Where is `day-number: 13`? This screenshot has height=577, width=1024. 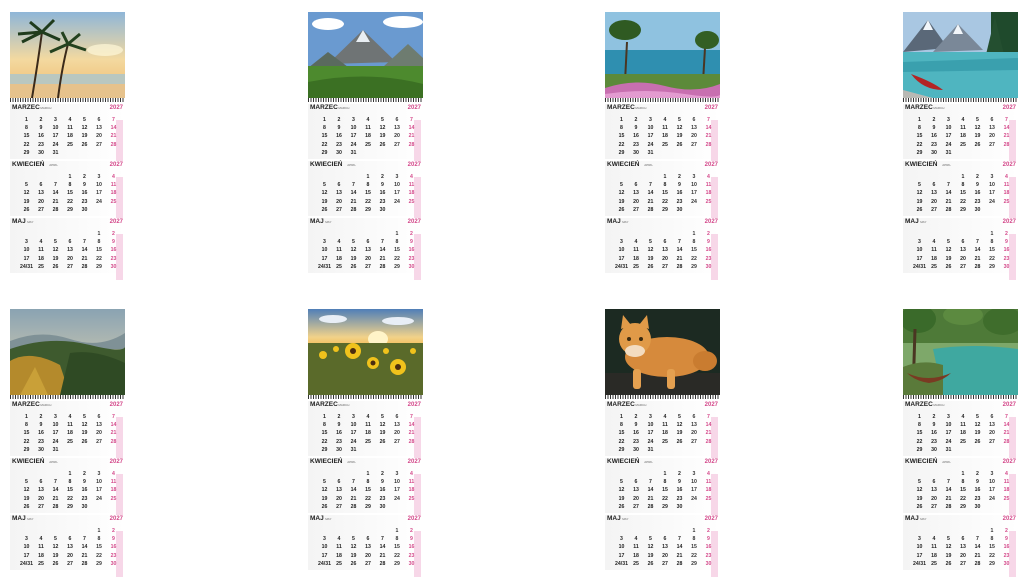 day-number: 13 is located at coordinates (70, 250).